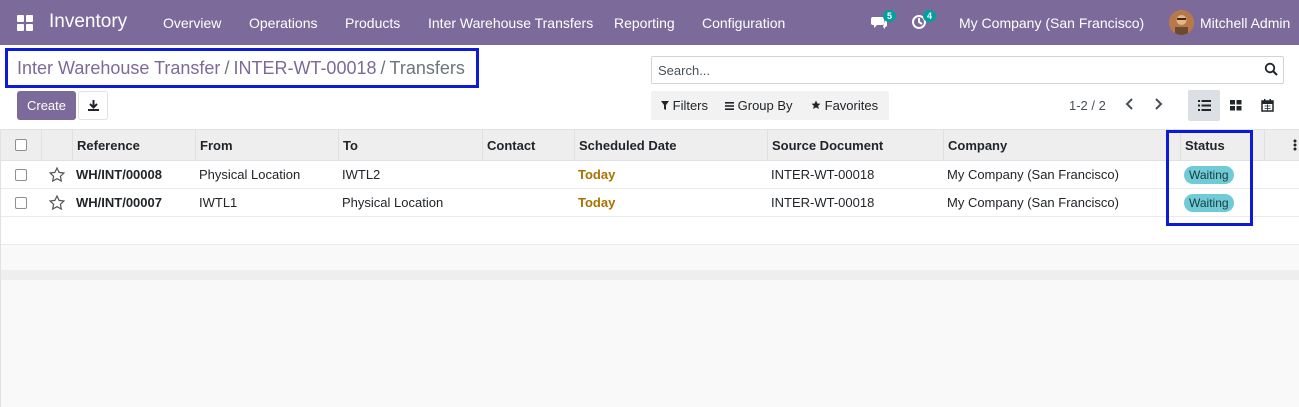  Describe the element at coordinates (1087, 105) in the screenshot. I see `pager-value: 1-2 / 2` at that location.